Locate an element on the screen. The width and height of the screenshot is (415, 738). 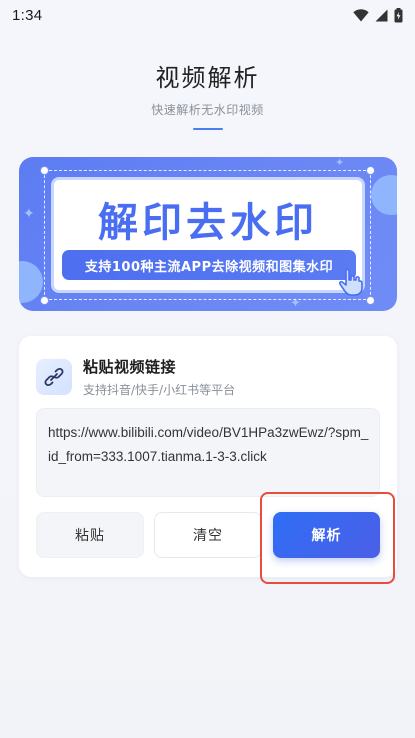
banner-headline: 解印去水印 is located at coordinates (208, 223).